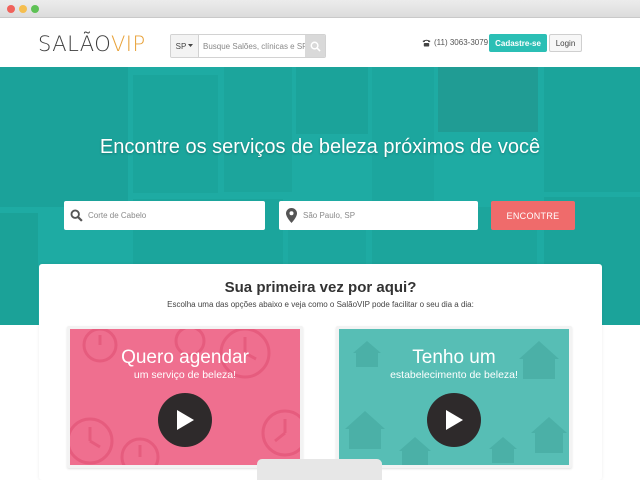 The image size is (640, 480). Describe the element at coordinates (320, 287) in the screenshot. I see `intro-title: Sua primeira vez por aqui?` at that location.